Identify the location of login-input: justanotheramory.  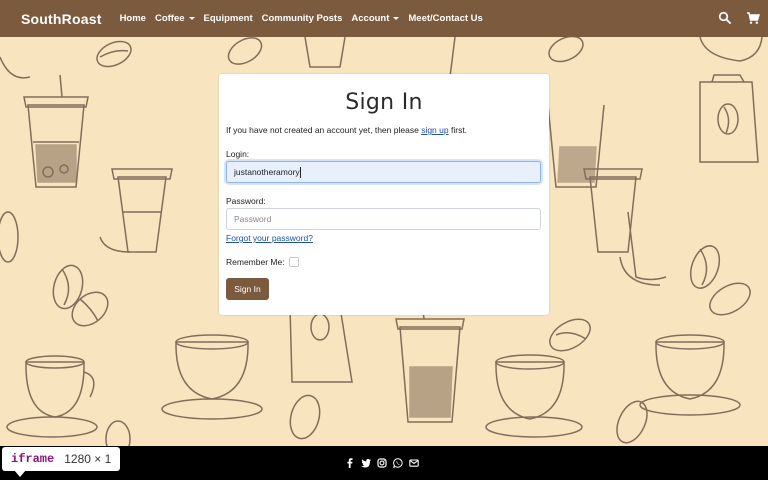
(383, 172).